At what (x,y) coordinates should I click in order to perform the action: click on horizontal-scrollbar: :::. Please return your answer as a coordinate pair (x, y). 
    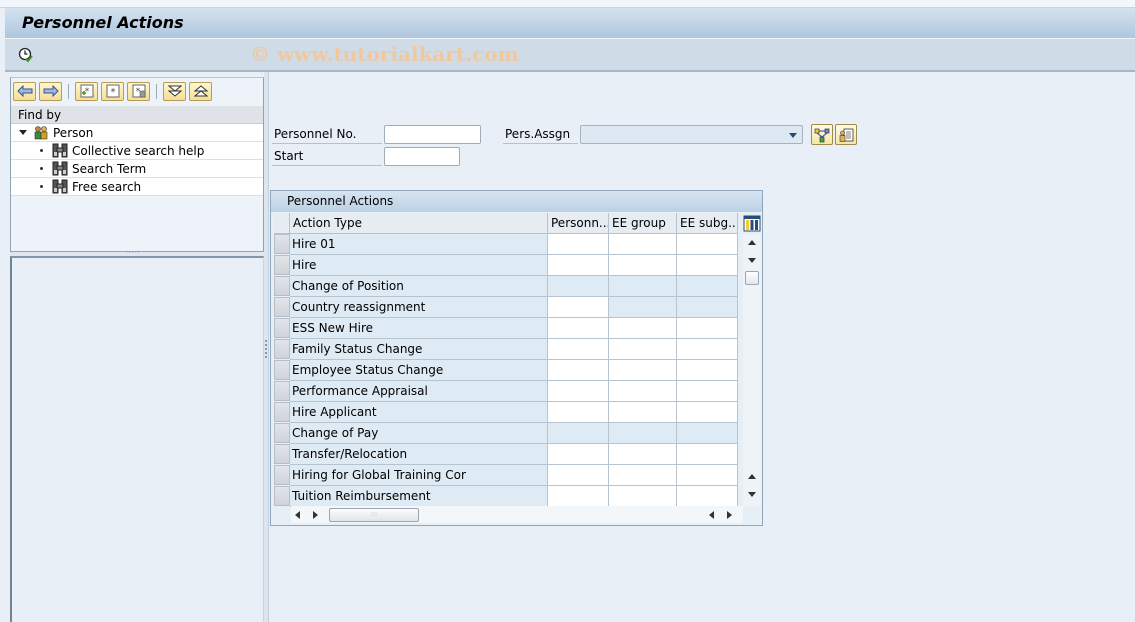
    Looking at the image, I should click on (517, 514).